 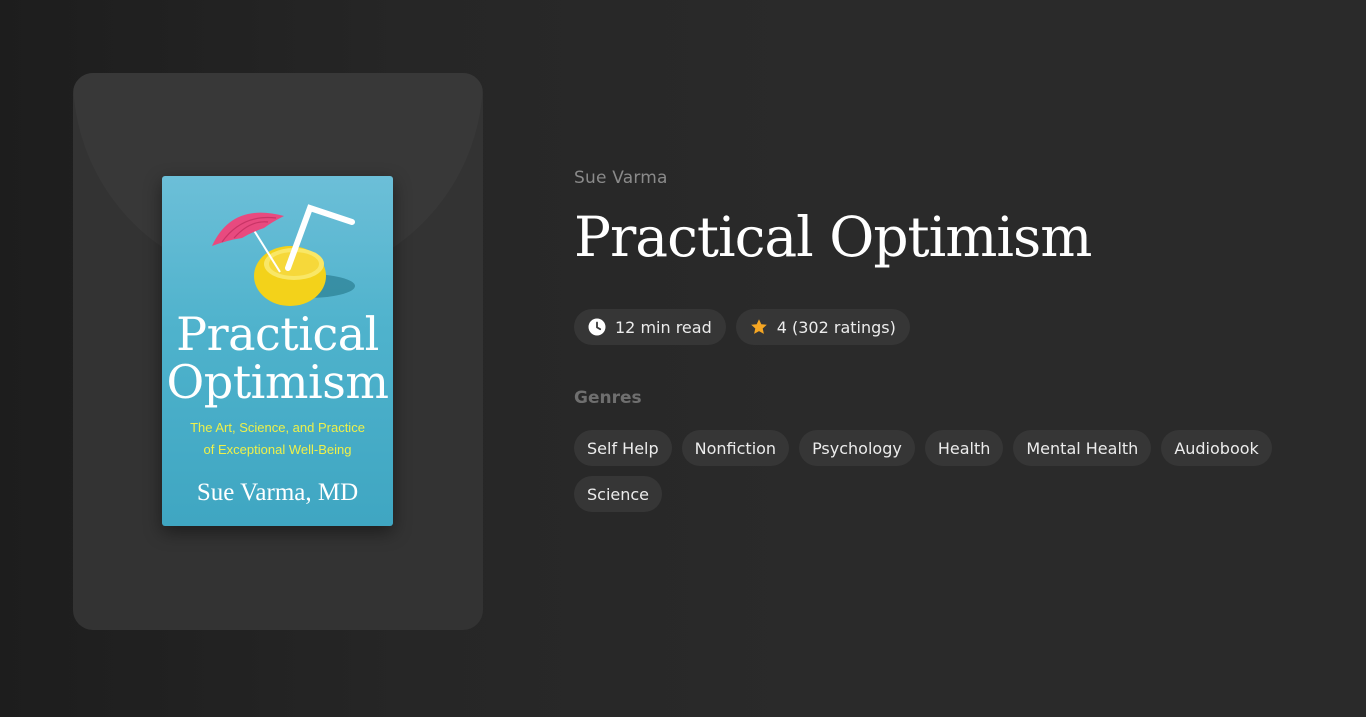 What do you see at coordinates (277, 334) in the screenshot?
I see `cover-title-line1: Practical` at bounding box center [277, 334].